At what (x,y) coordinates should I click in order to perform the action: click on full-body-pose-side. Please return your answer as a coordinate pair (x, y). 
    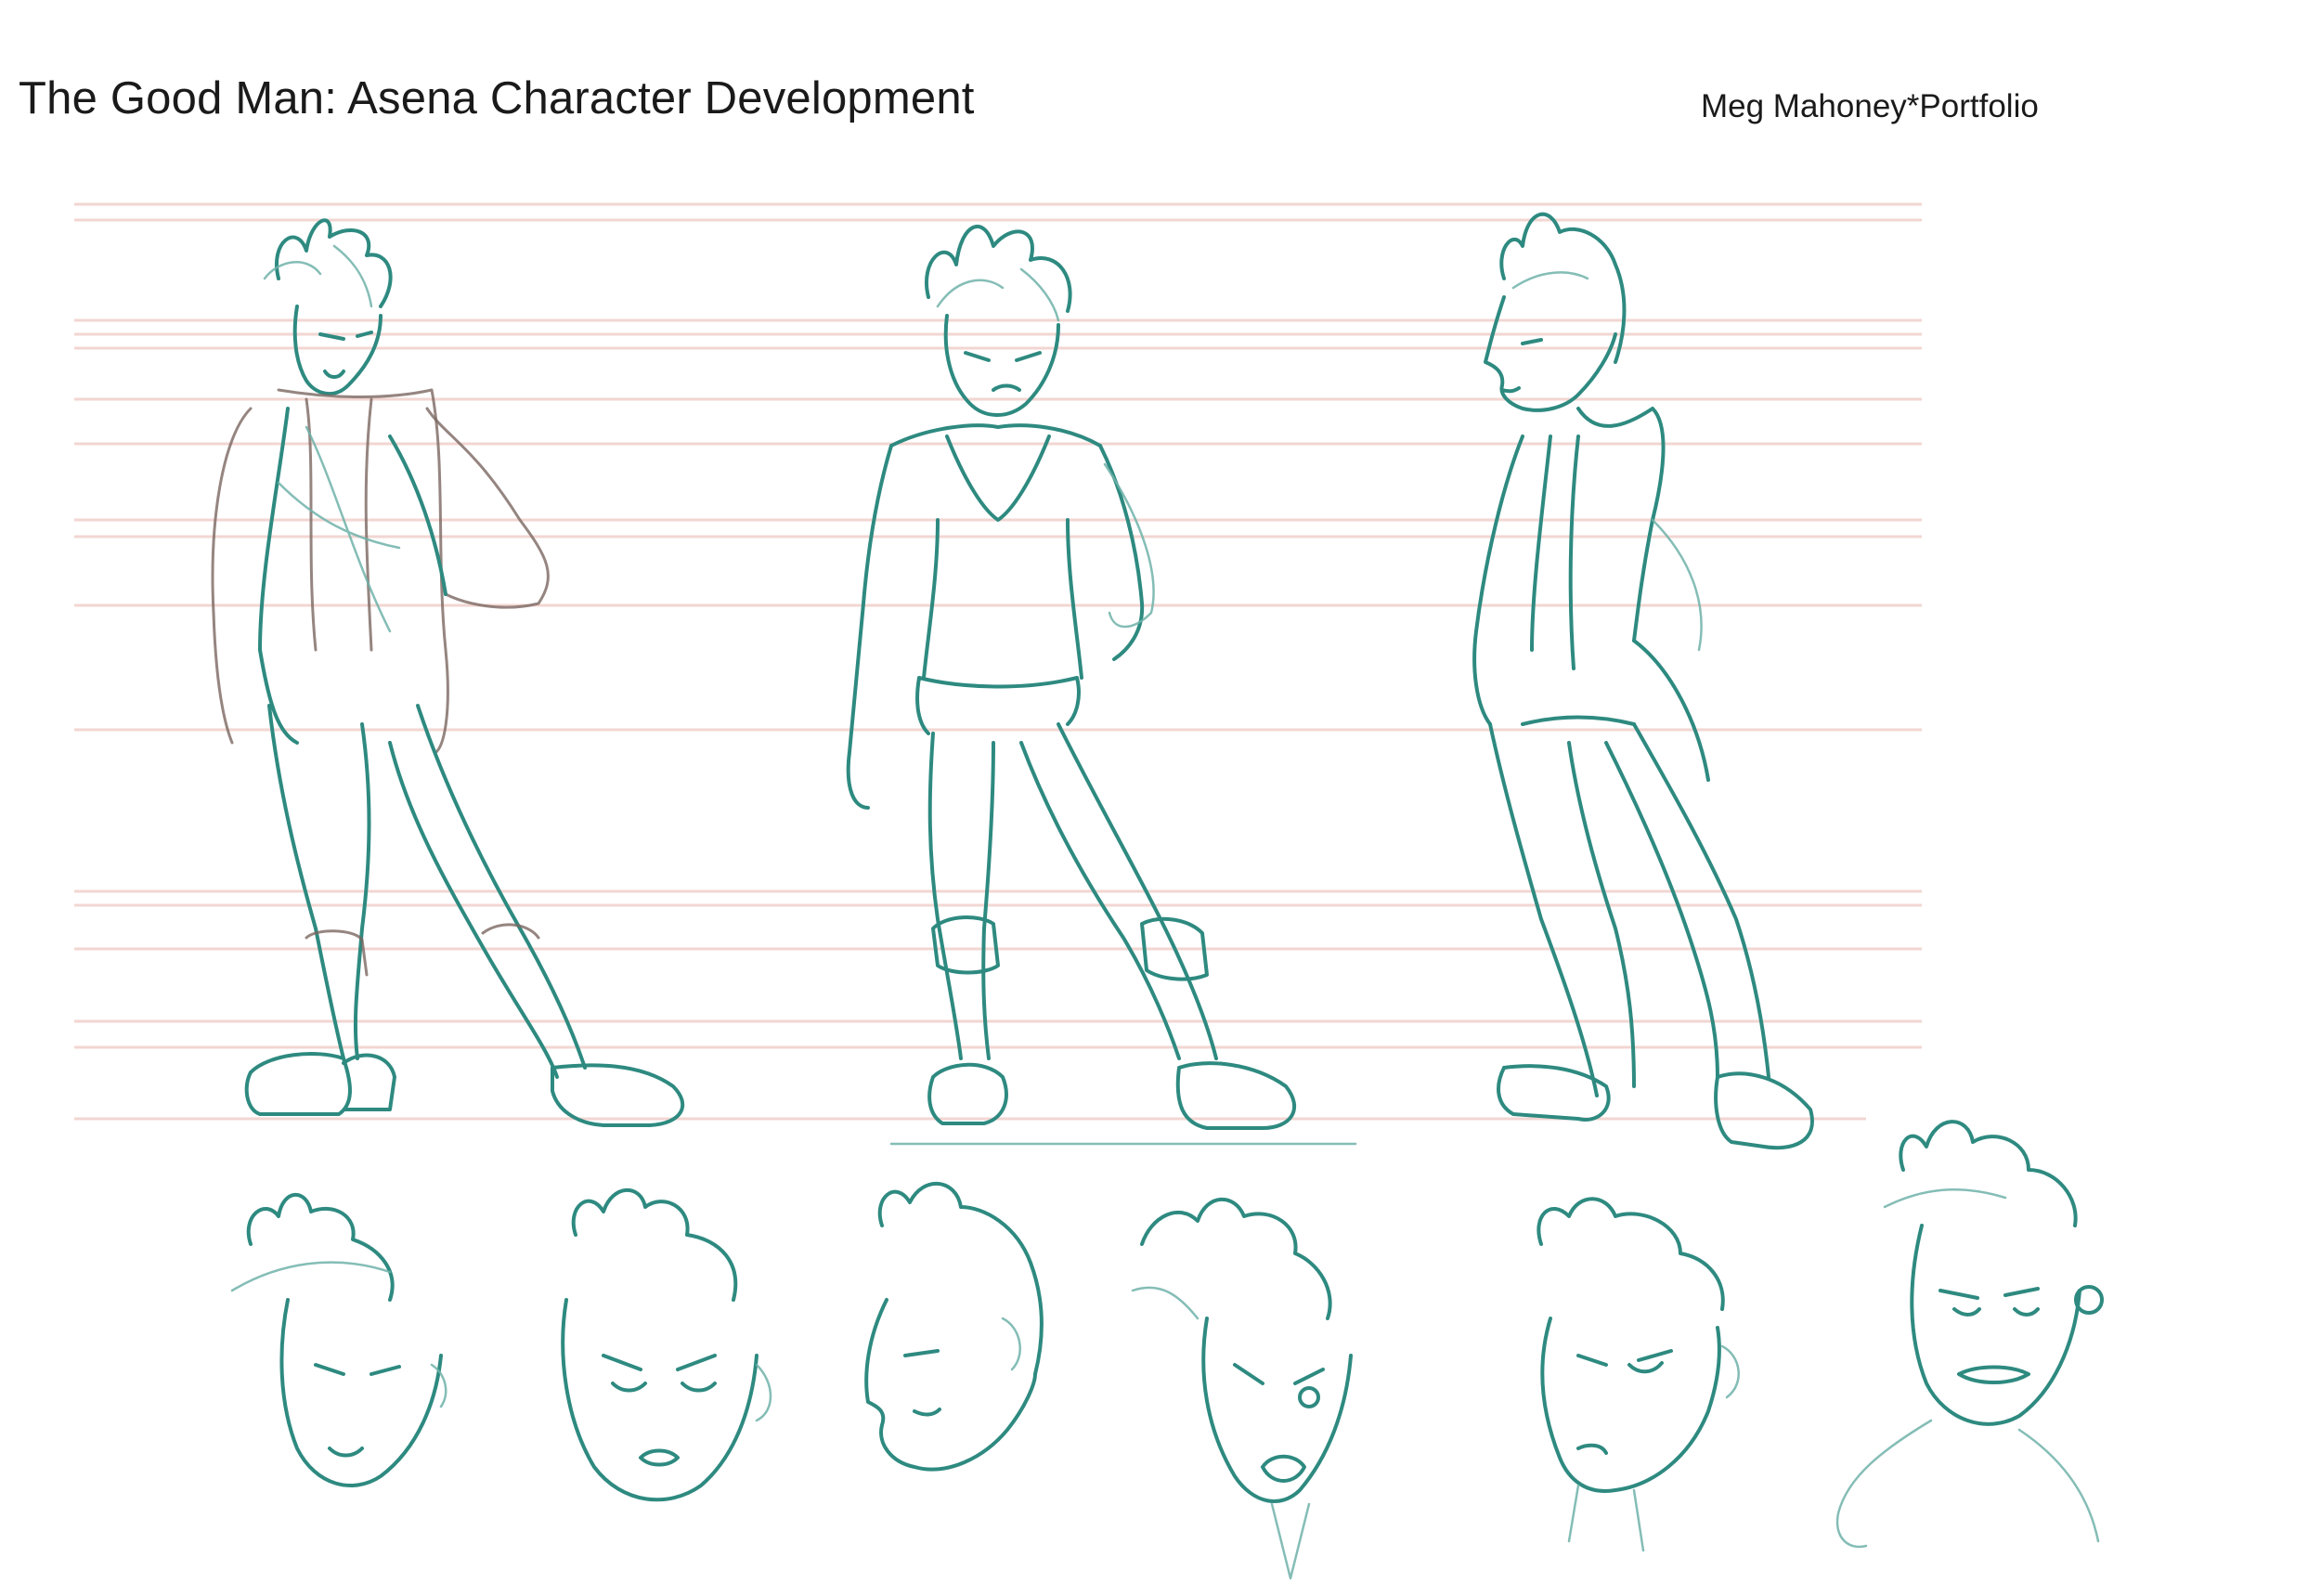
    Looking at the image, I should click on (1643, 681).